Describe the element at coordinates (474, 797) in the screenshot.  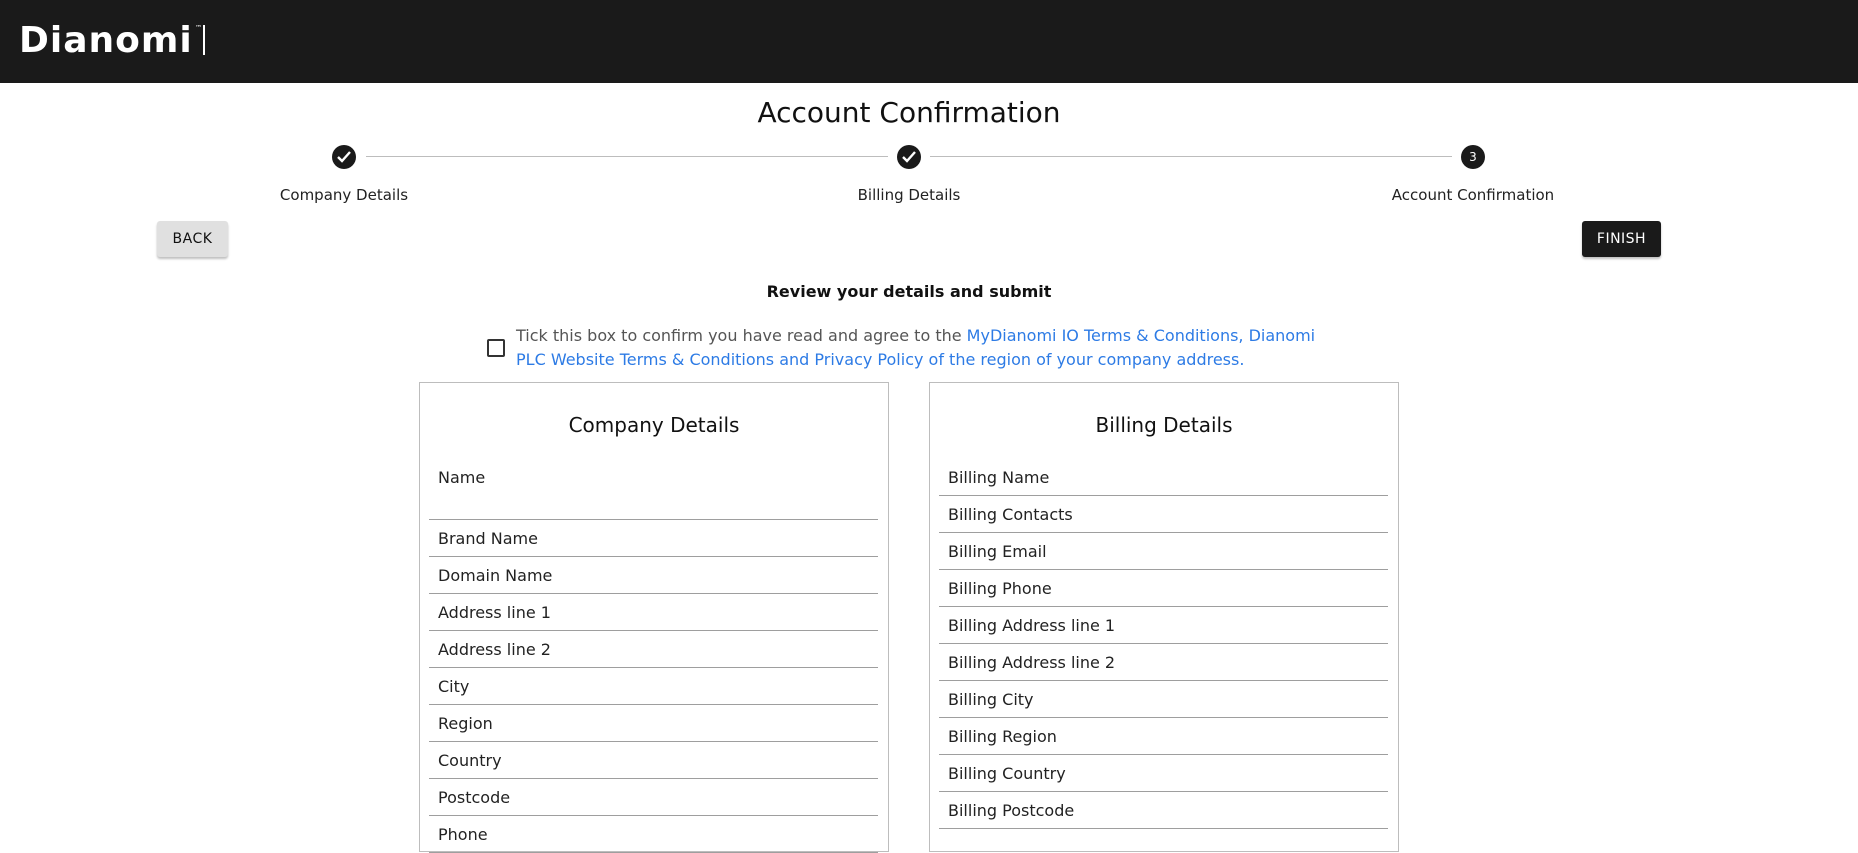
I see `field-label: Postcode` at that location.